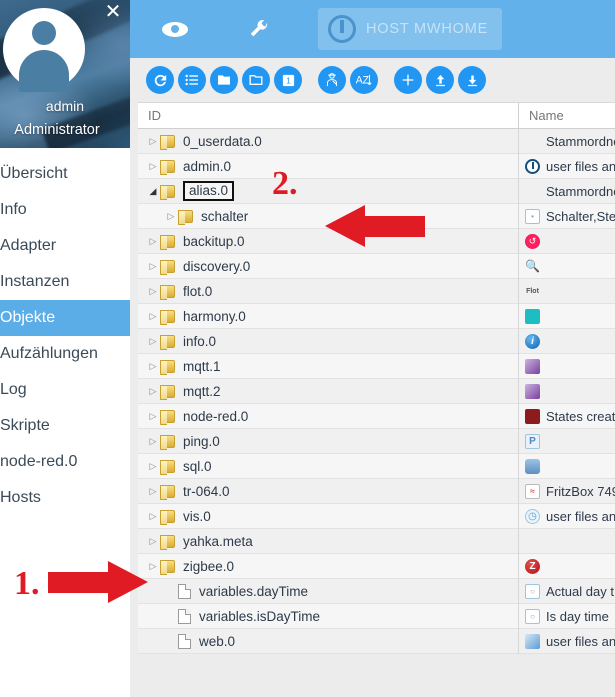 This screenshot has height=697, width=615. I want to click on sidebar-item-aufzaehlungen: Aufzählungen, so click(65, 354).